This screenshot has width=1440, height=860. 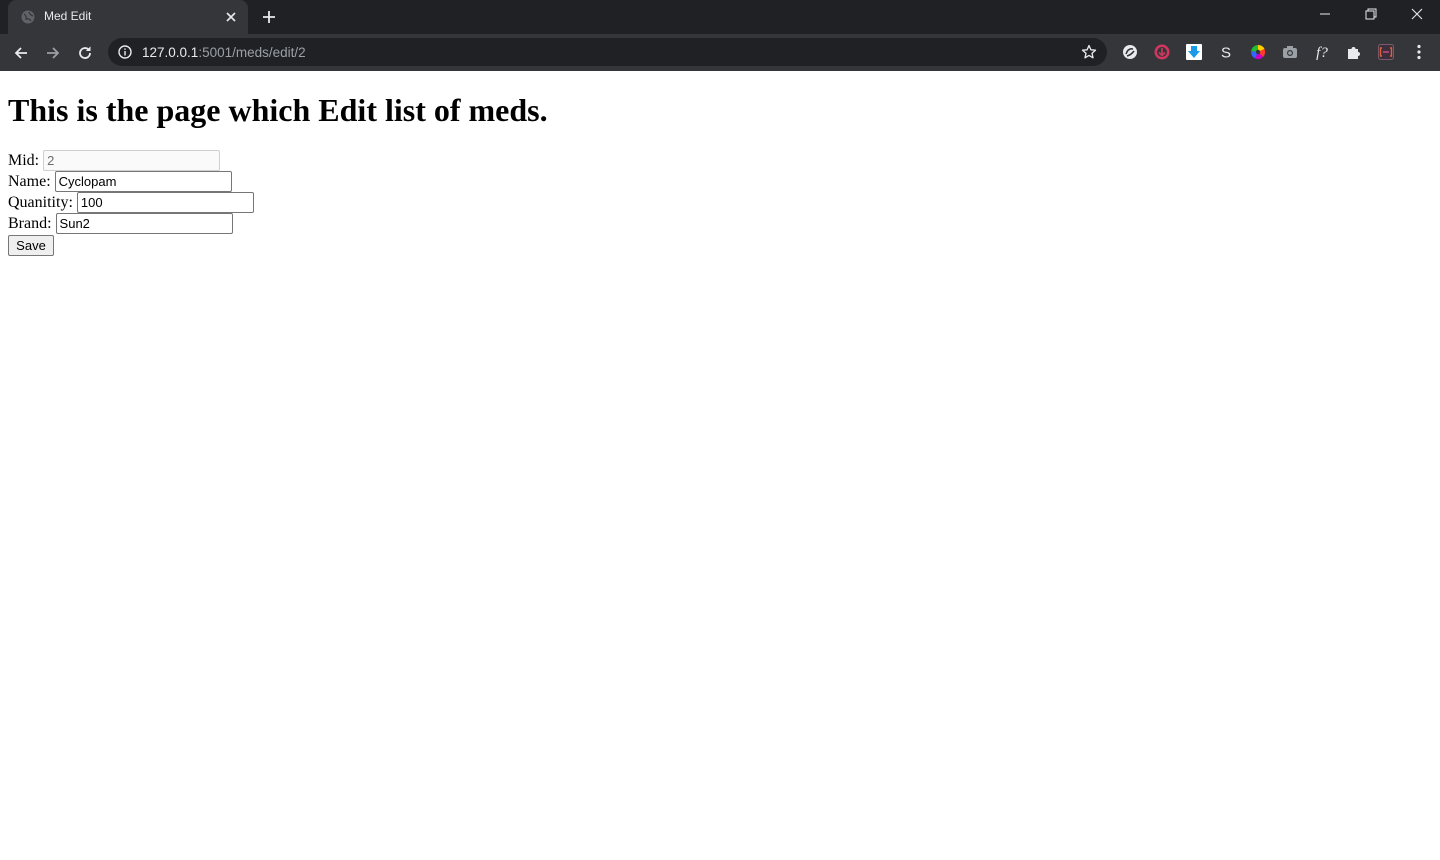 What do you see at coordinates (21, 53) in the screenshot?
I see `back-icon` at bounding box center [21, 53].